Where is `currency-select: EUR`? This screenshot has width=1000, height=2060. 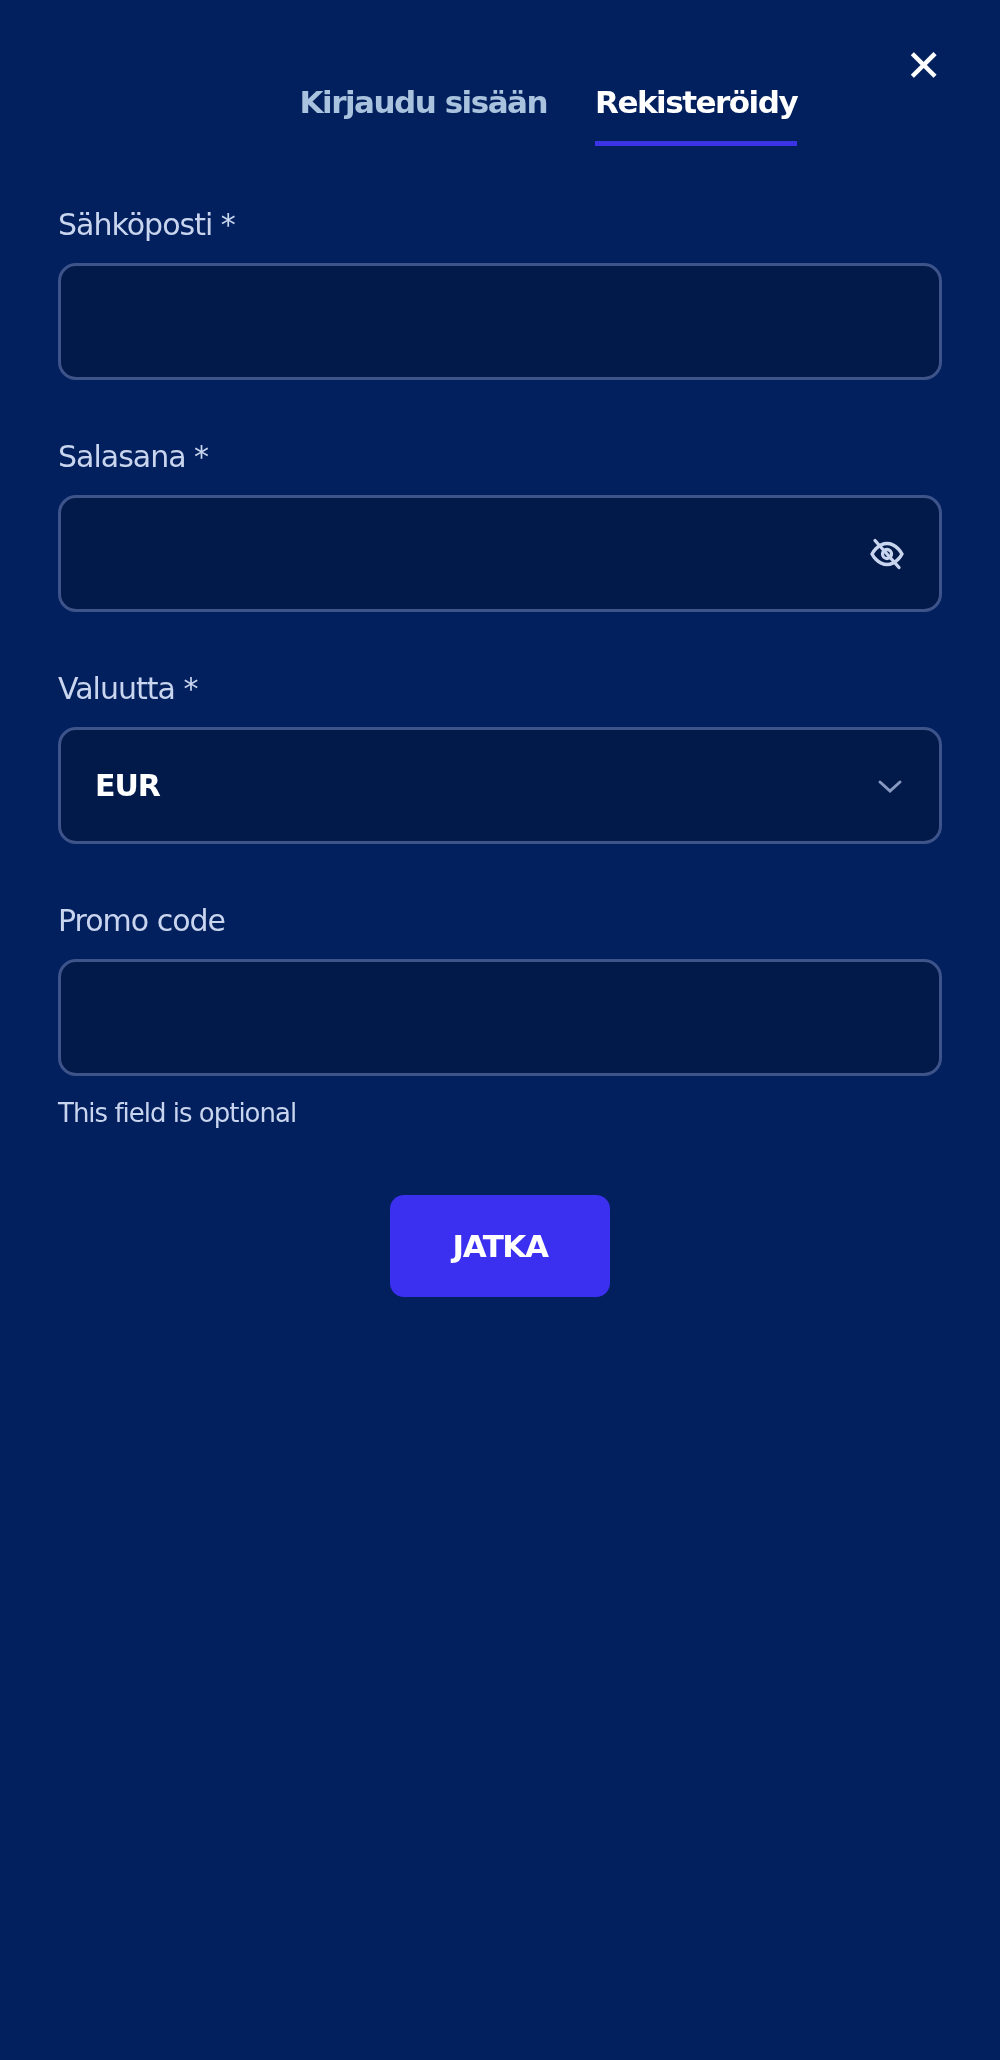 currency-select: EUR is located at coordinates (500, 785).